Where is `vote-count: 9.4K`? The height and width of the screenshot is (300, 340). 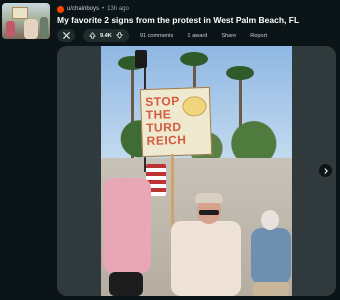
vote-count: 9.4K is located at coordinates (106, 35).